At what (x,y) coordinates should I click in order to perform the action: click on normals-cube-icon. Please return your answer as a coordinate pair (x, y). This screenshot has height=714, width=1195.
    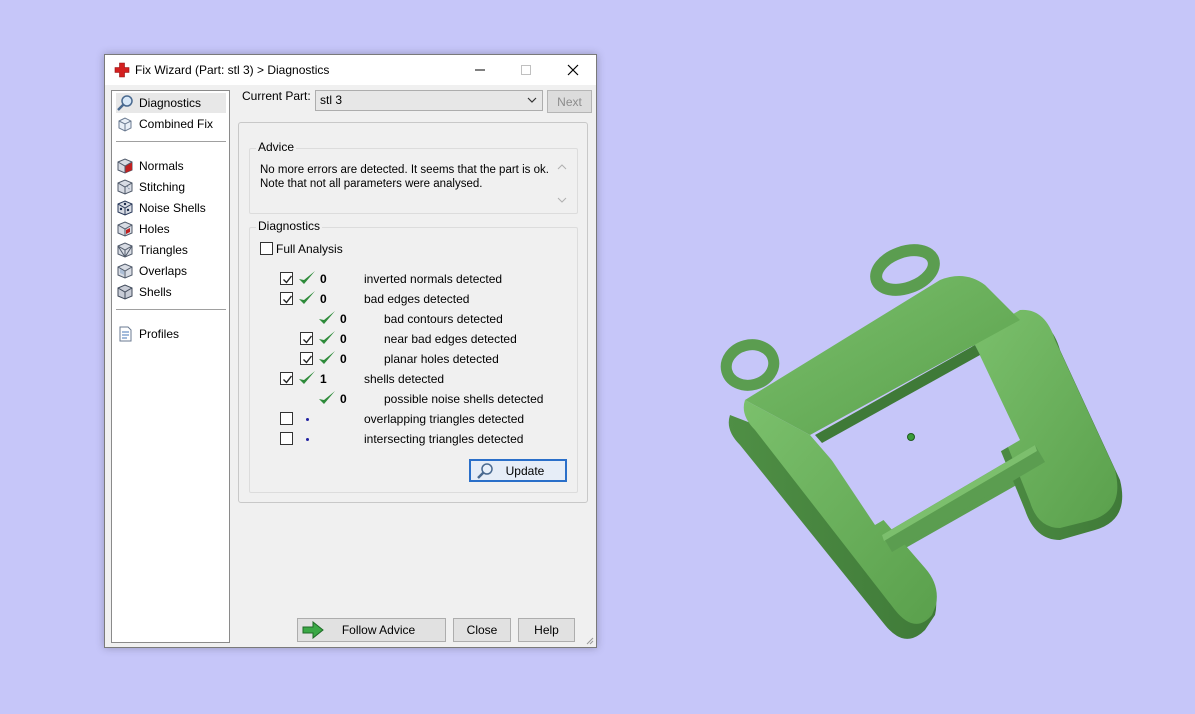
    Looking at the image, I should click on (125, 166).